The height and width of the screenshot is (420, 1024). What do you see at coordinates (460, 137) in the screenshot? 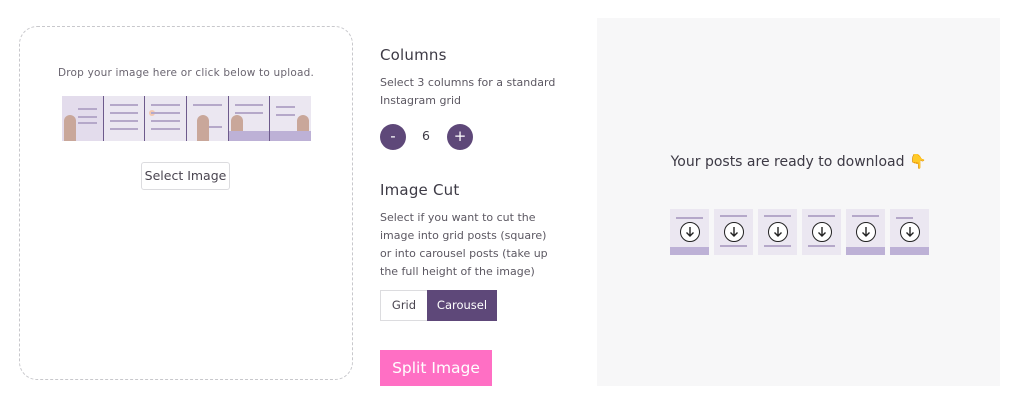
I see `increase-columns-button: +` at bounding box center [460, 137].